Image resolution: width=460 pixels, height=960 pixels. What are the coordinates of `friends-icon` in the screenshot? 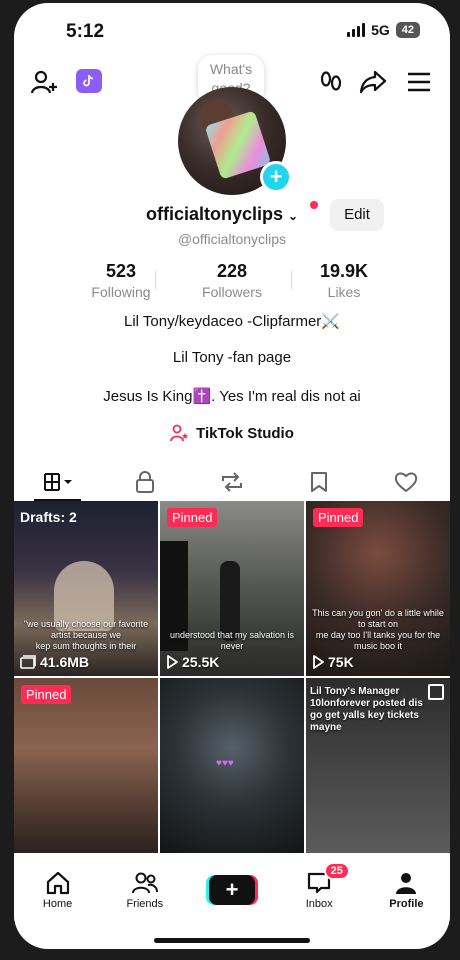 It's located at (144, 882).